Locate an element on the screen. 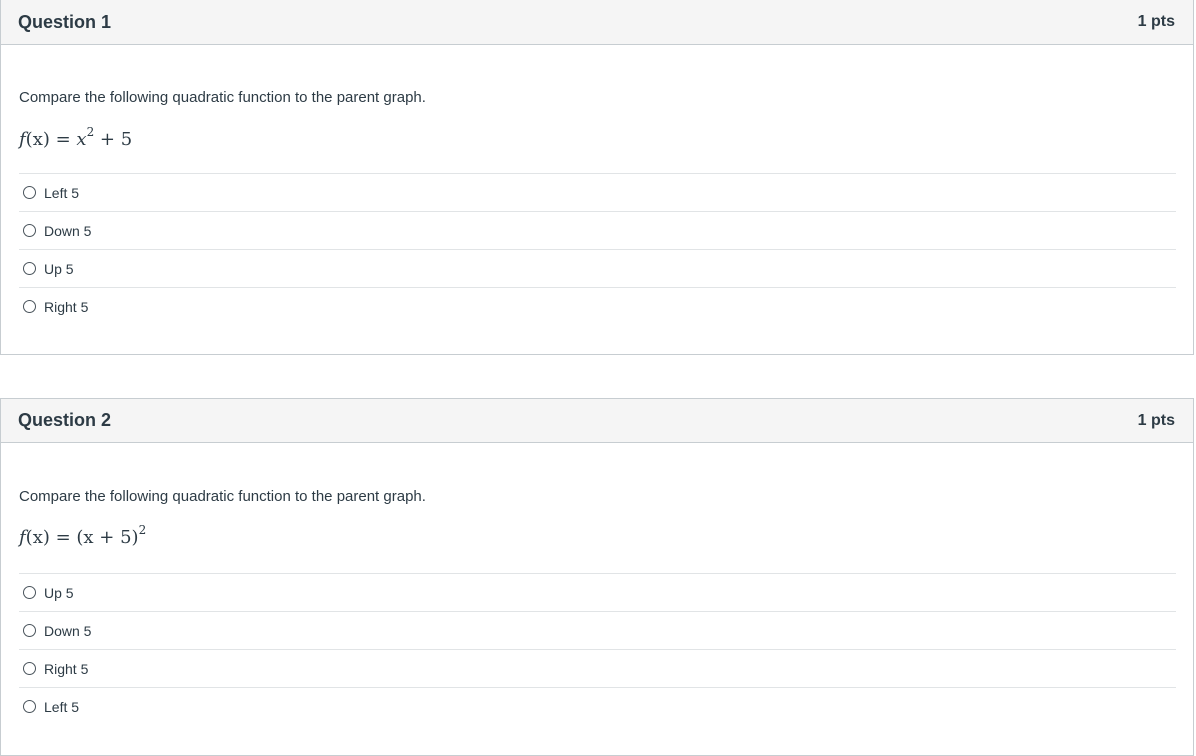  question-title: Question 2 is located at coordinates (65, 420).